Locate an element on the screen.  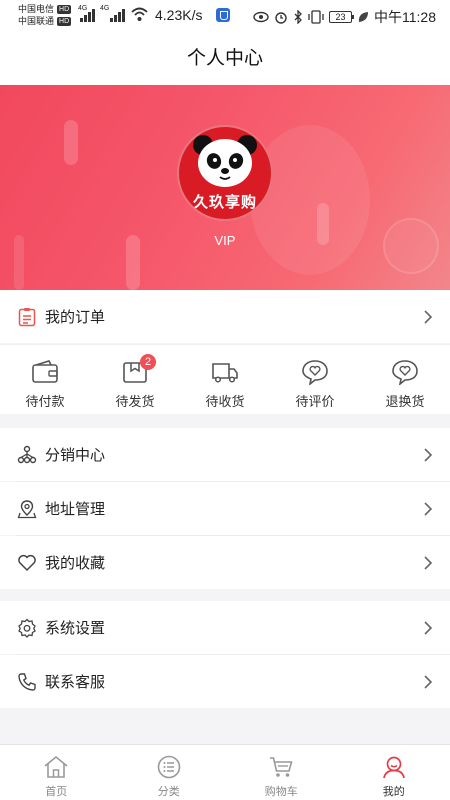
order-label: 待收货 is located at coordinates (225, 402).